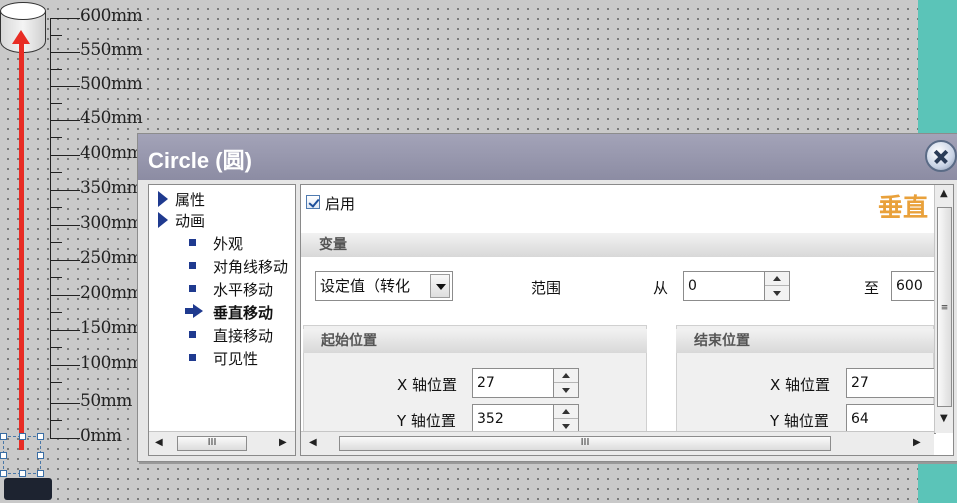 The height and width of the screenshot is (503, 957). Describe the element at coordinates (243, 312) in the screenshot. I see `tree-item-vertical-move: 垂直移动` at that location.